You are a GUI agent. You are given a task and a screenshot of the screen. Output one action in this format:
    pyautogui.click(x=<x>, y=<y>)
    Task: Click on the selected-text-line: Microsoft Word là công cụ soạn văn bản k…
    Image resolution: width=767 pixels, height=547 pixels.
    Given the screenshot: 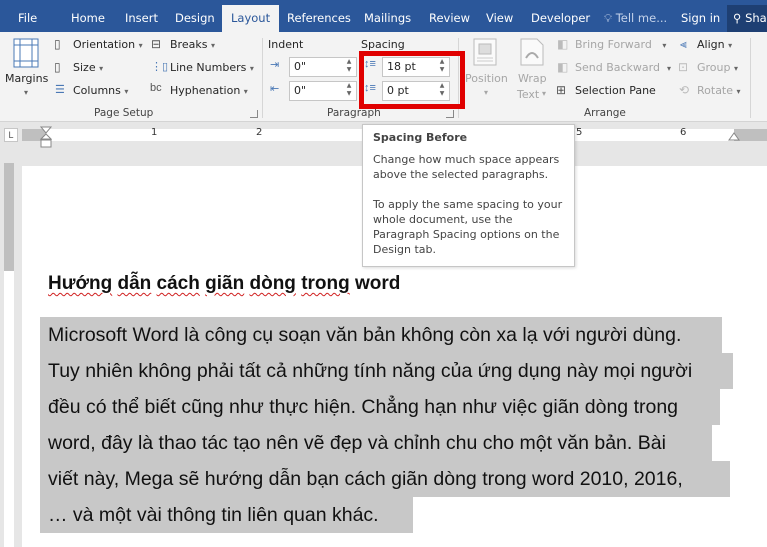 What is the action you would take?
    pyautogui.click(x=381, y=335)
    